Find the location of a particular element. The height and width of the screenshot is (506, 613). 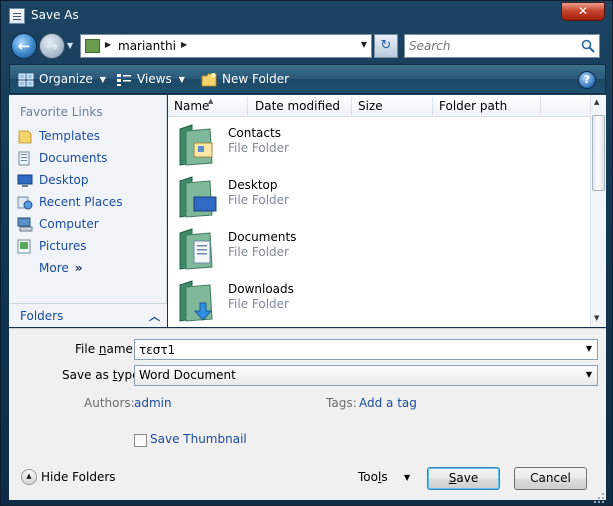

organize-menu: Organize ▼ is located at coordinates (62, 80).